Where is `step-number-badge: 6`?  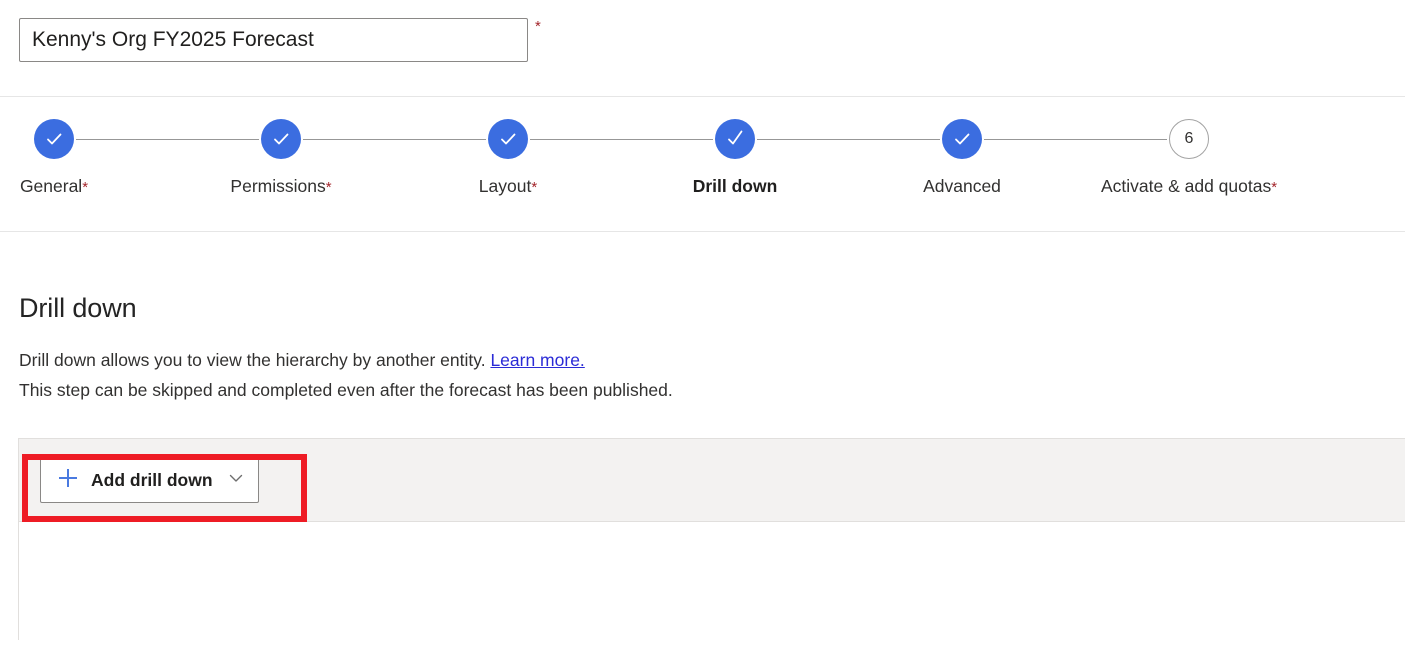
step-number-badge: 6 is located at coordinates (1189, 139).